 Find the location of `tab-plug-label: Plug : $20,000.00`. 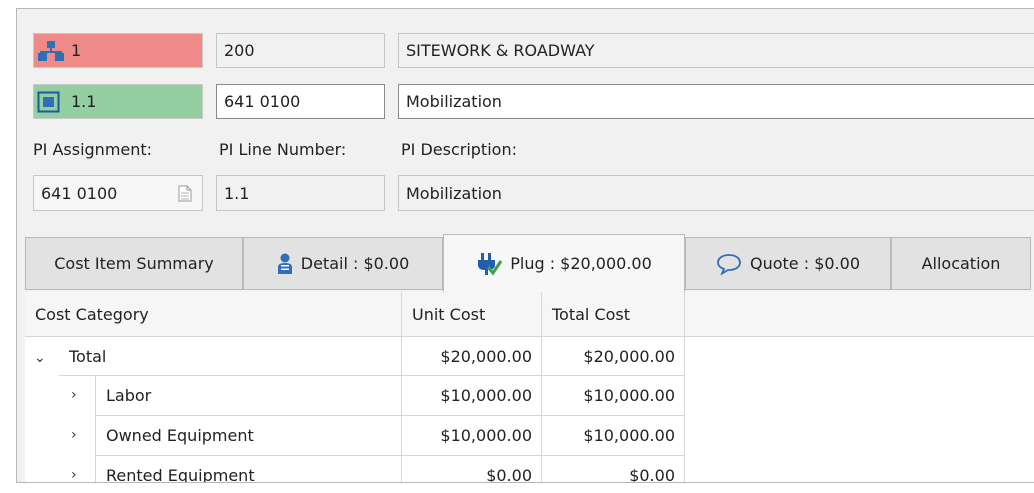

tab-plug-label: Plug : $20,000.00 is located at coordinates (581, 263).